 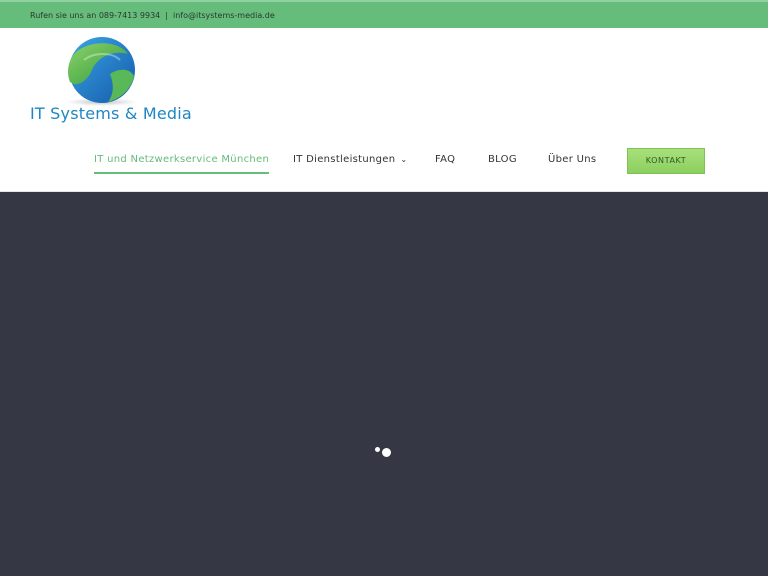 What do you see at coordinates (111, 113) in the screenshot?
I see `logo-text: IT Systems & Media` at bounding box center [111, 113].